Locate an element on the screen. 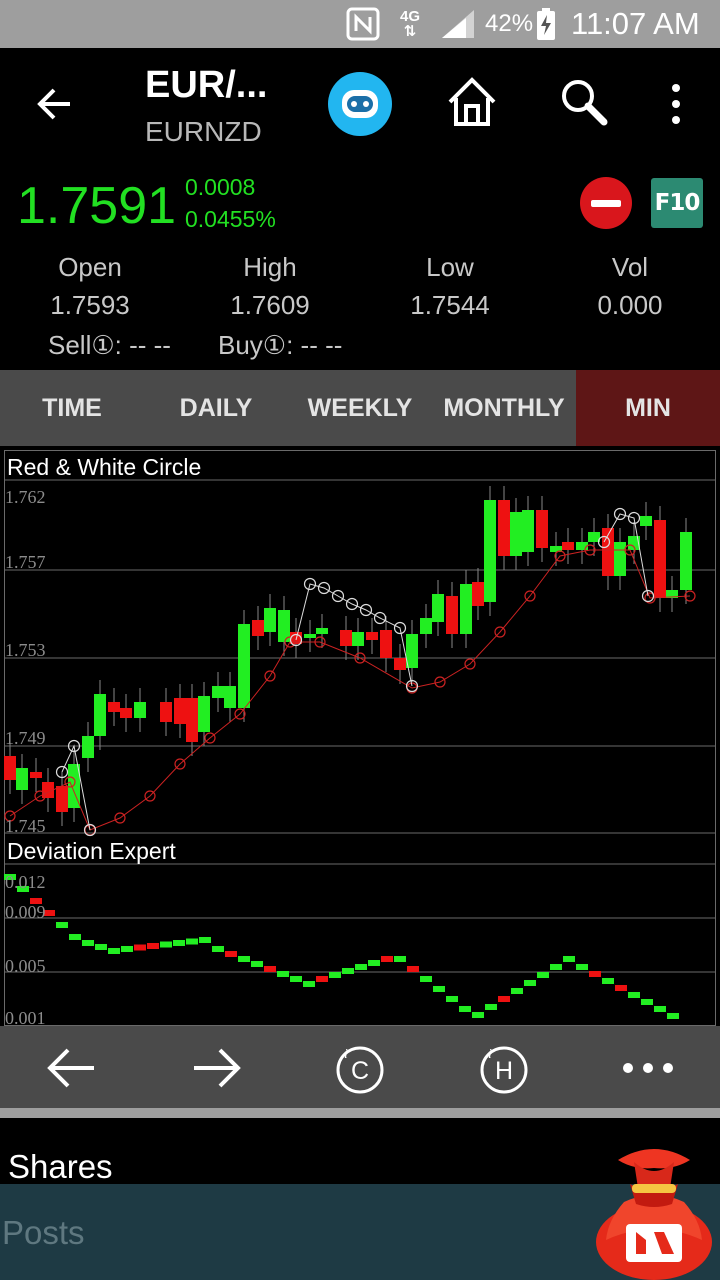 This screenshot has width=720, height=1280. indicator-c-button: i C is located at coordinates (360, 1068).